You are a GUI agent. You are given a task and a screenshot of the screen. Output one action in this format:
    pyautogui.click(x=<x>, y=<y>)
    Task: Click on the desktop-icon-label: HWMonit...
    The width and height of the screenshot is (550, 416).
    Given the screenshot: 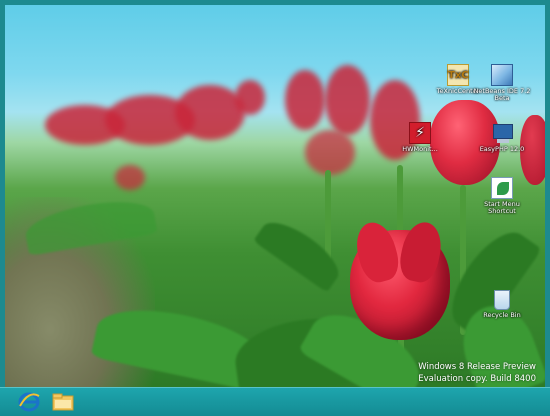 What is the action you would take?
    pyautogui.click(x=420, y=149)
    